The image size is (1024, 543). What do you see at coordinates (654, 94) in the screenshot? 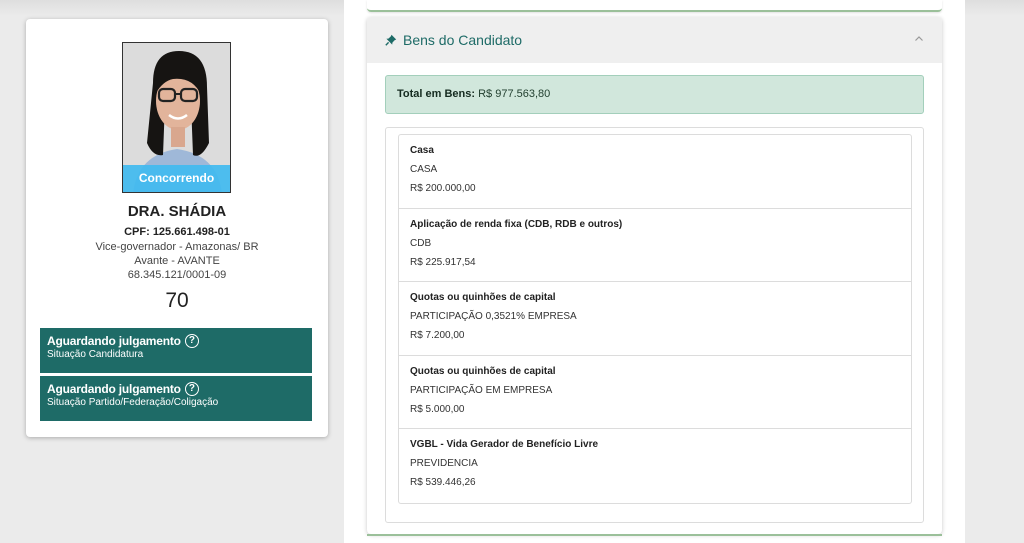
I see `total-assets-box: Total em Bens: R$ 977.563,80` at bounding box center [654, 94].